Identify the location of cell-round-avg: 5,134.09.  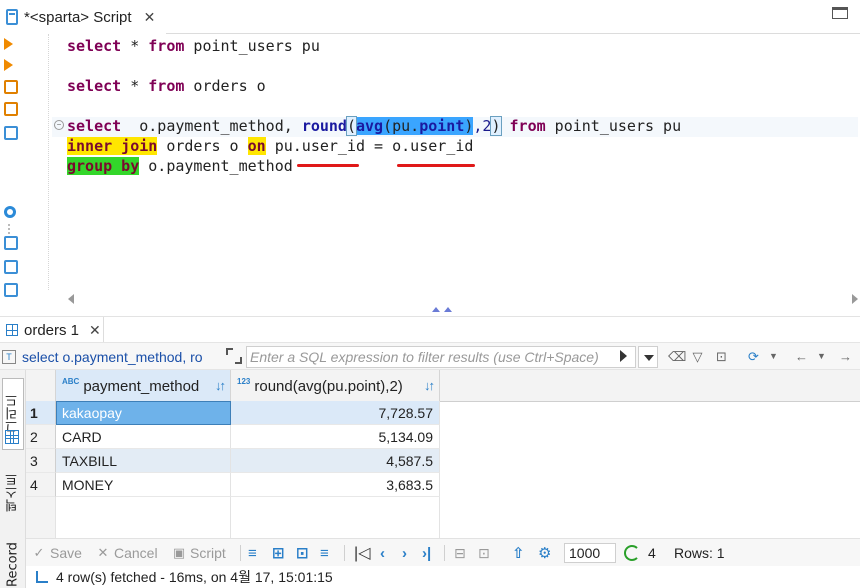
(335, 437).